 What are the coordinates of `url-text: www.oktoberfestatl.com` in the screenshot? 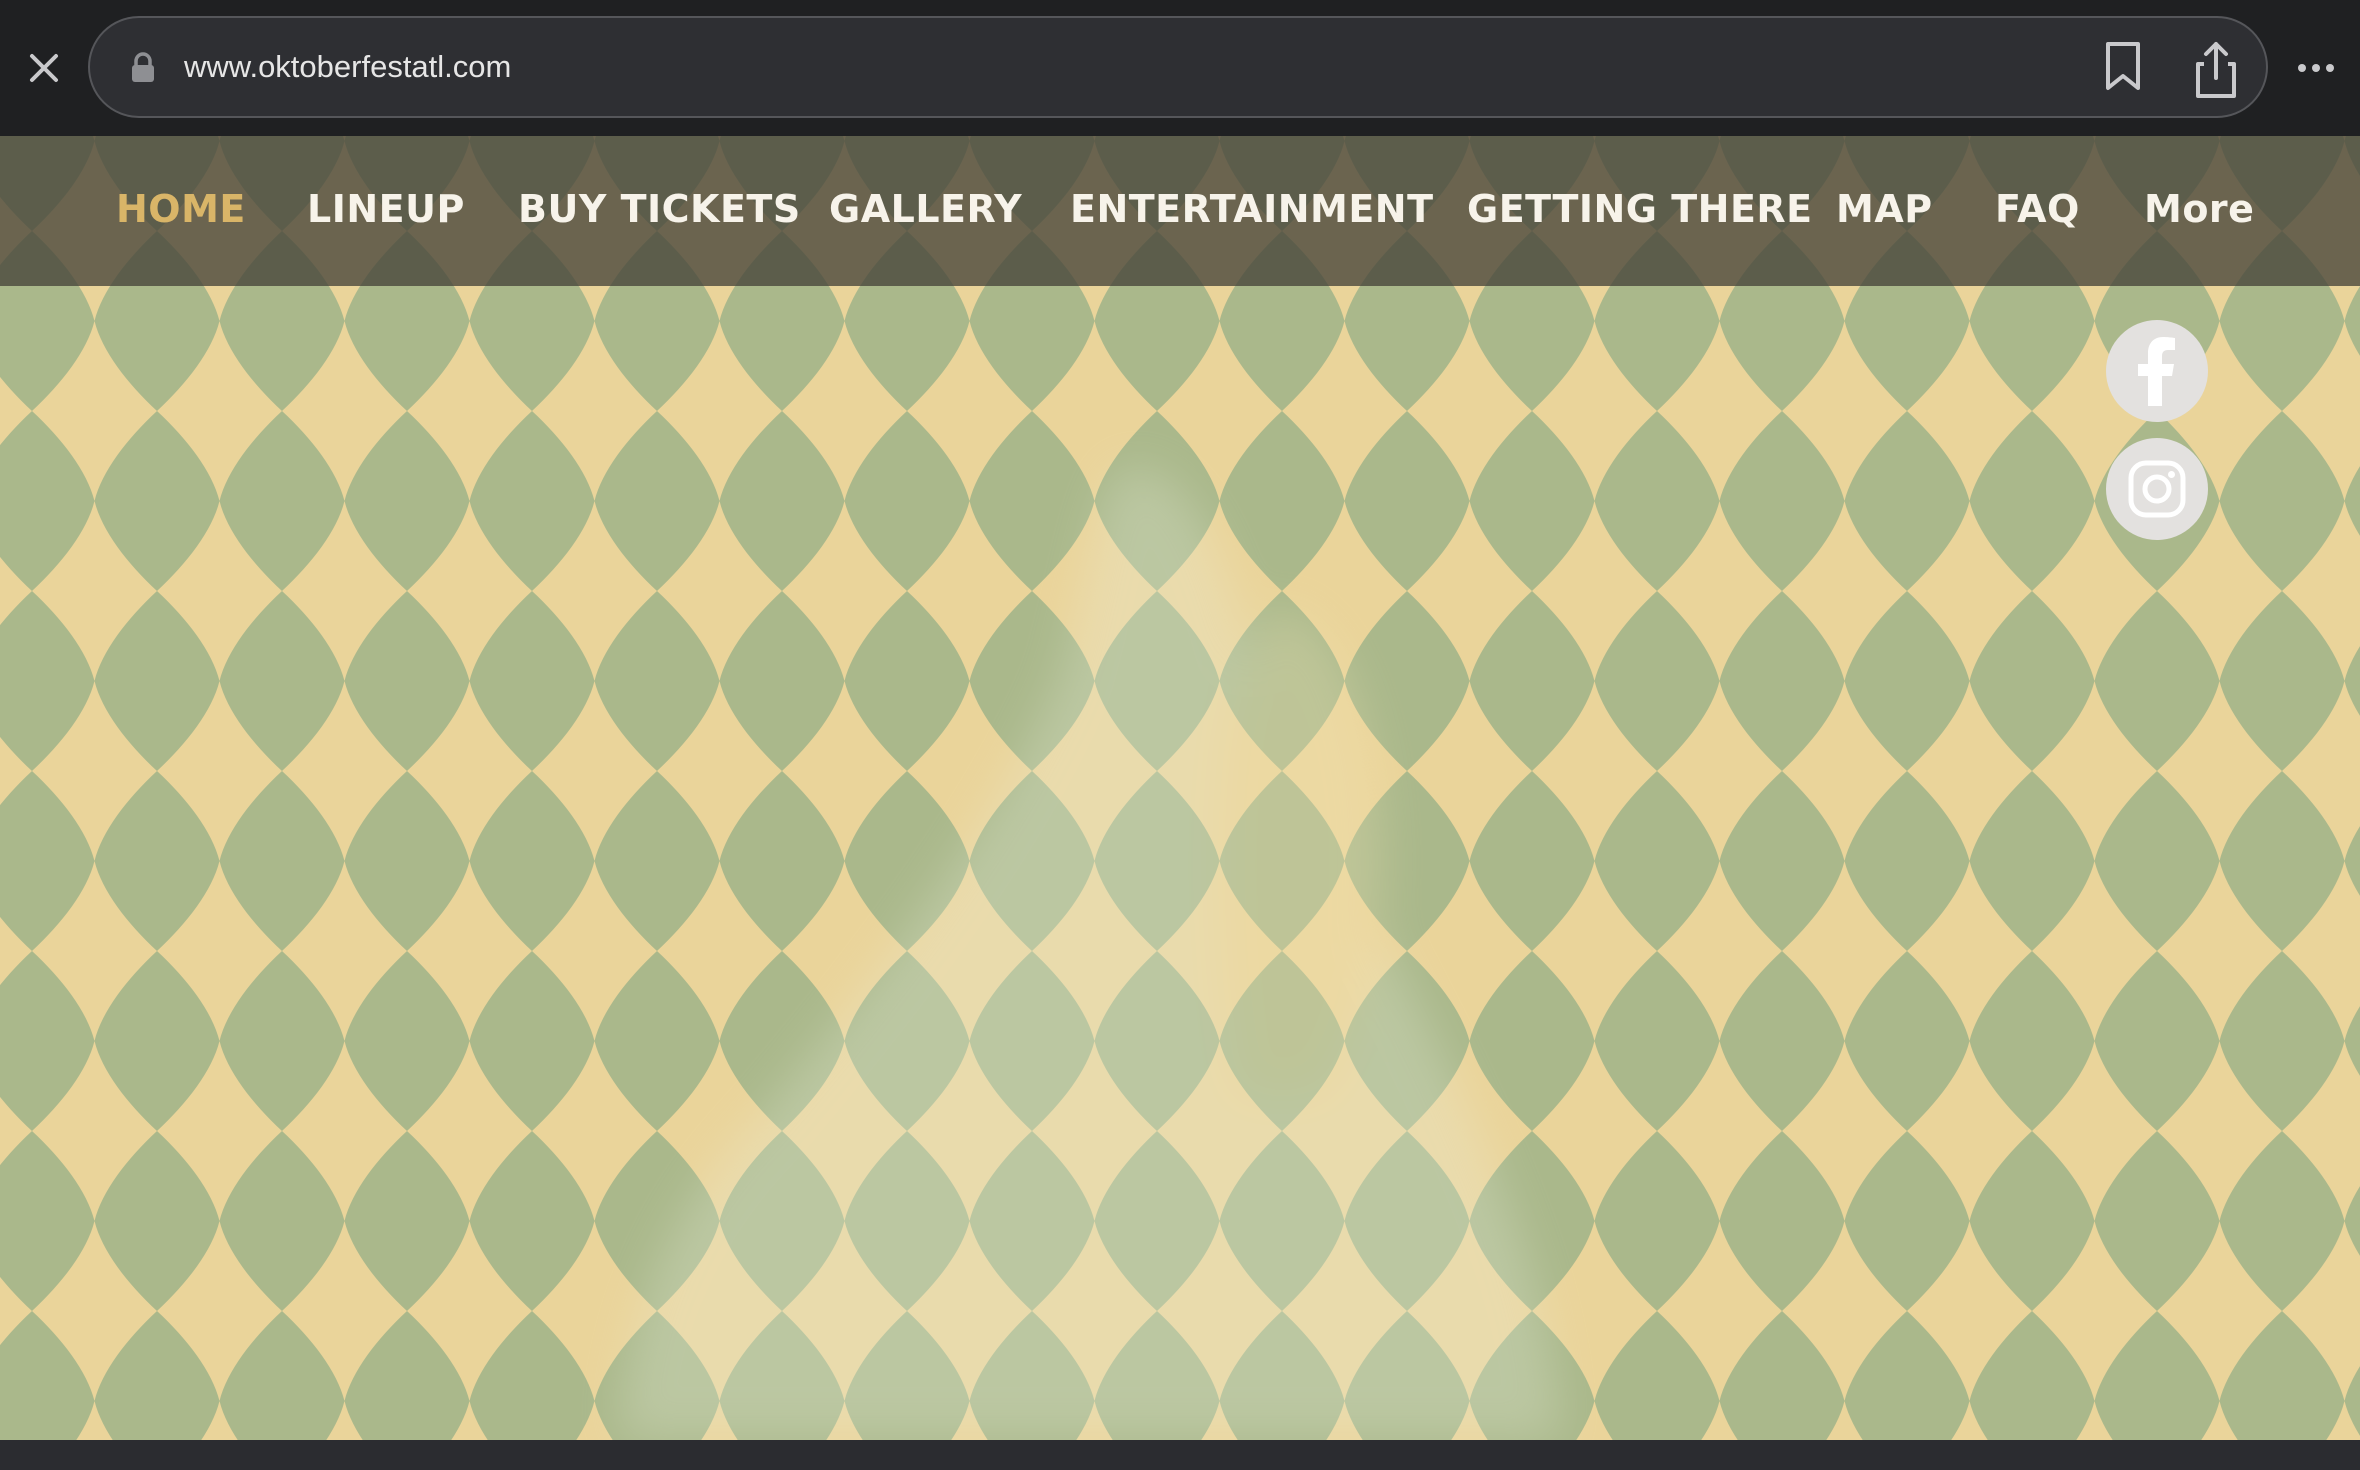 It's located at (348, 66).